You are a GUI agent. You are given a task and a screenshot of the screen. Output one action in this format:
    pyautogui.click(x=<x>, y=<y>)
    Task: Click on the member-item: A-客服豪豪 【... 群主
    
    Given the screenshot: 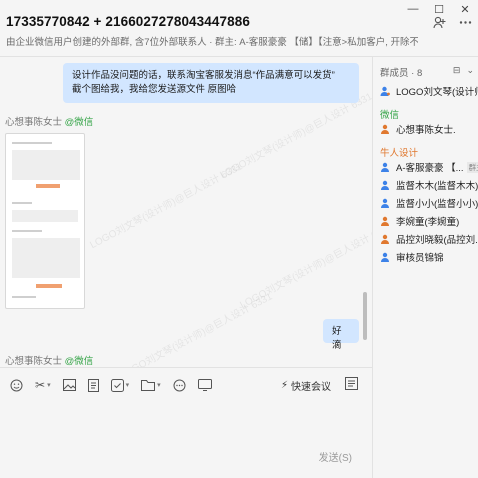 What is the action you would take?
    pyautogui.click(x=429, y=167)
    